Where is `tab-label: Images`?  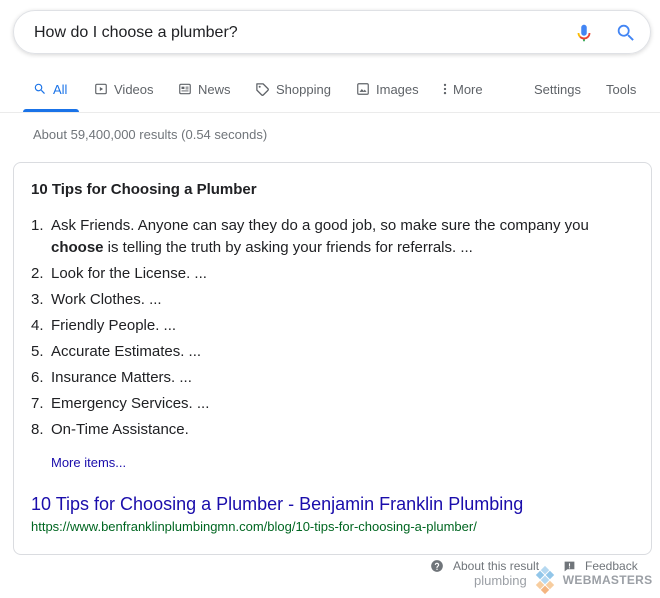
tab-label: Images is located at coordinates (397, 89).